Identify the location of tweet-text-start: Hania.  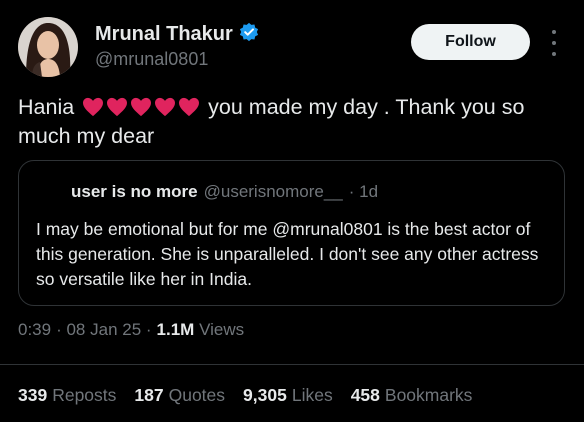
(46, 107).